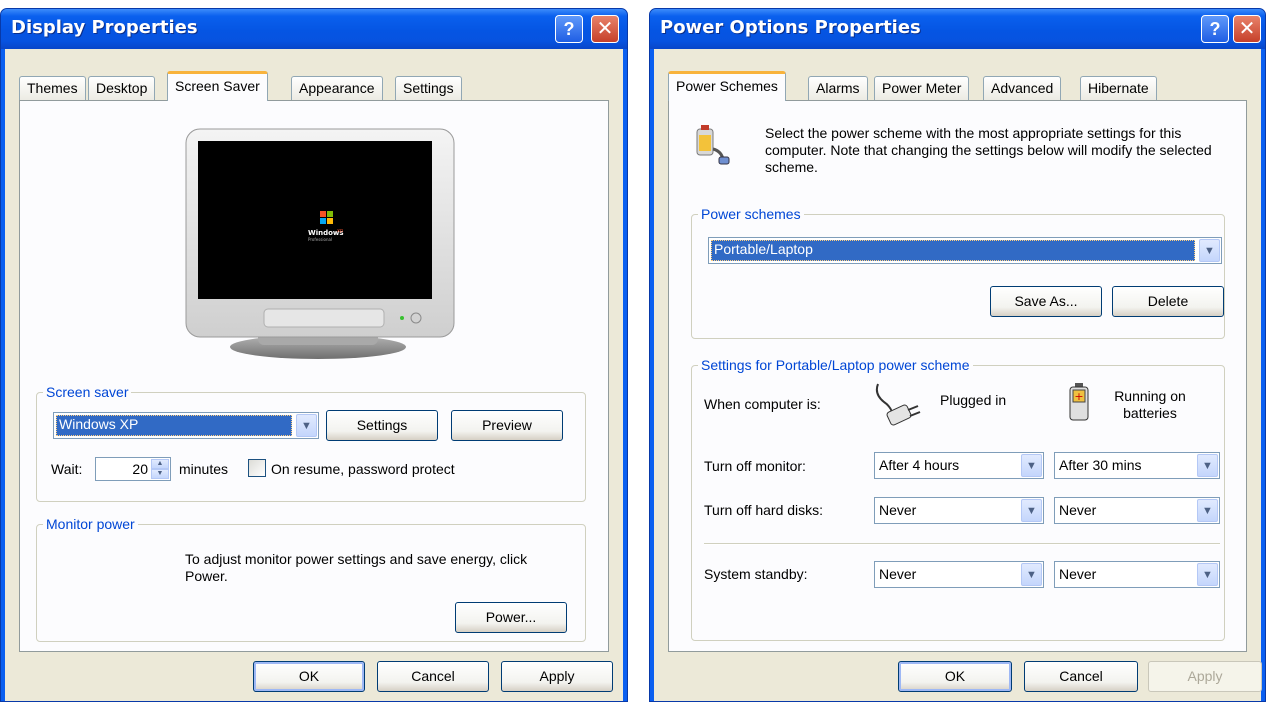 This screenshot has height=702, width=1266. I want to click on tab-themes: Themes, so click(52, 88).